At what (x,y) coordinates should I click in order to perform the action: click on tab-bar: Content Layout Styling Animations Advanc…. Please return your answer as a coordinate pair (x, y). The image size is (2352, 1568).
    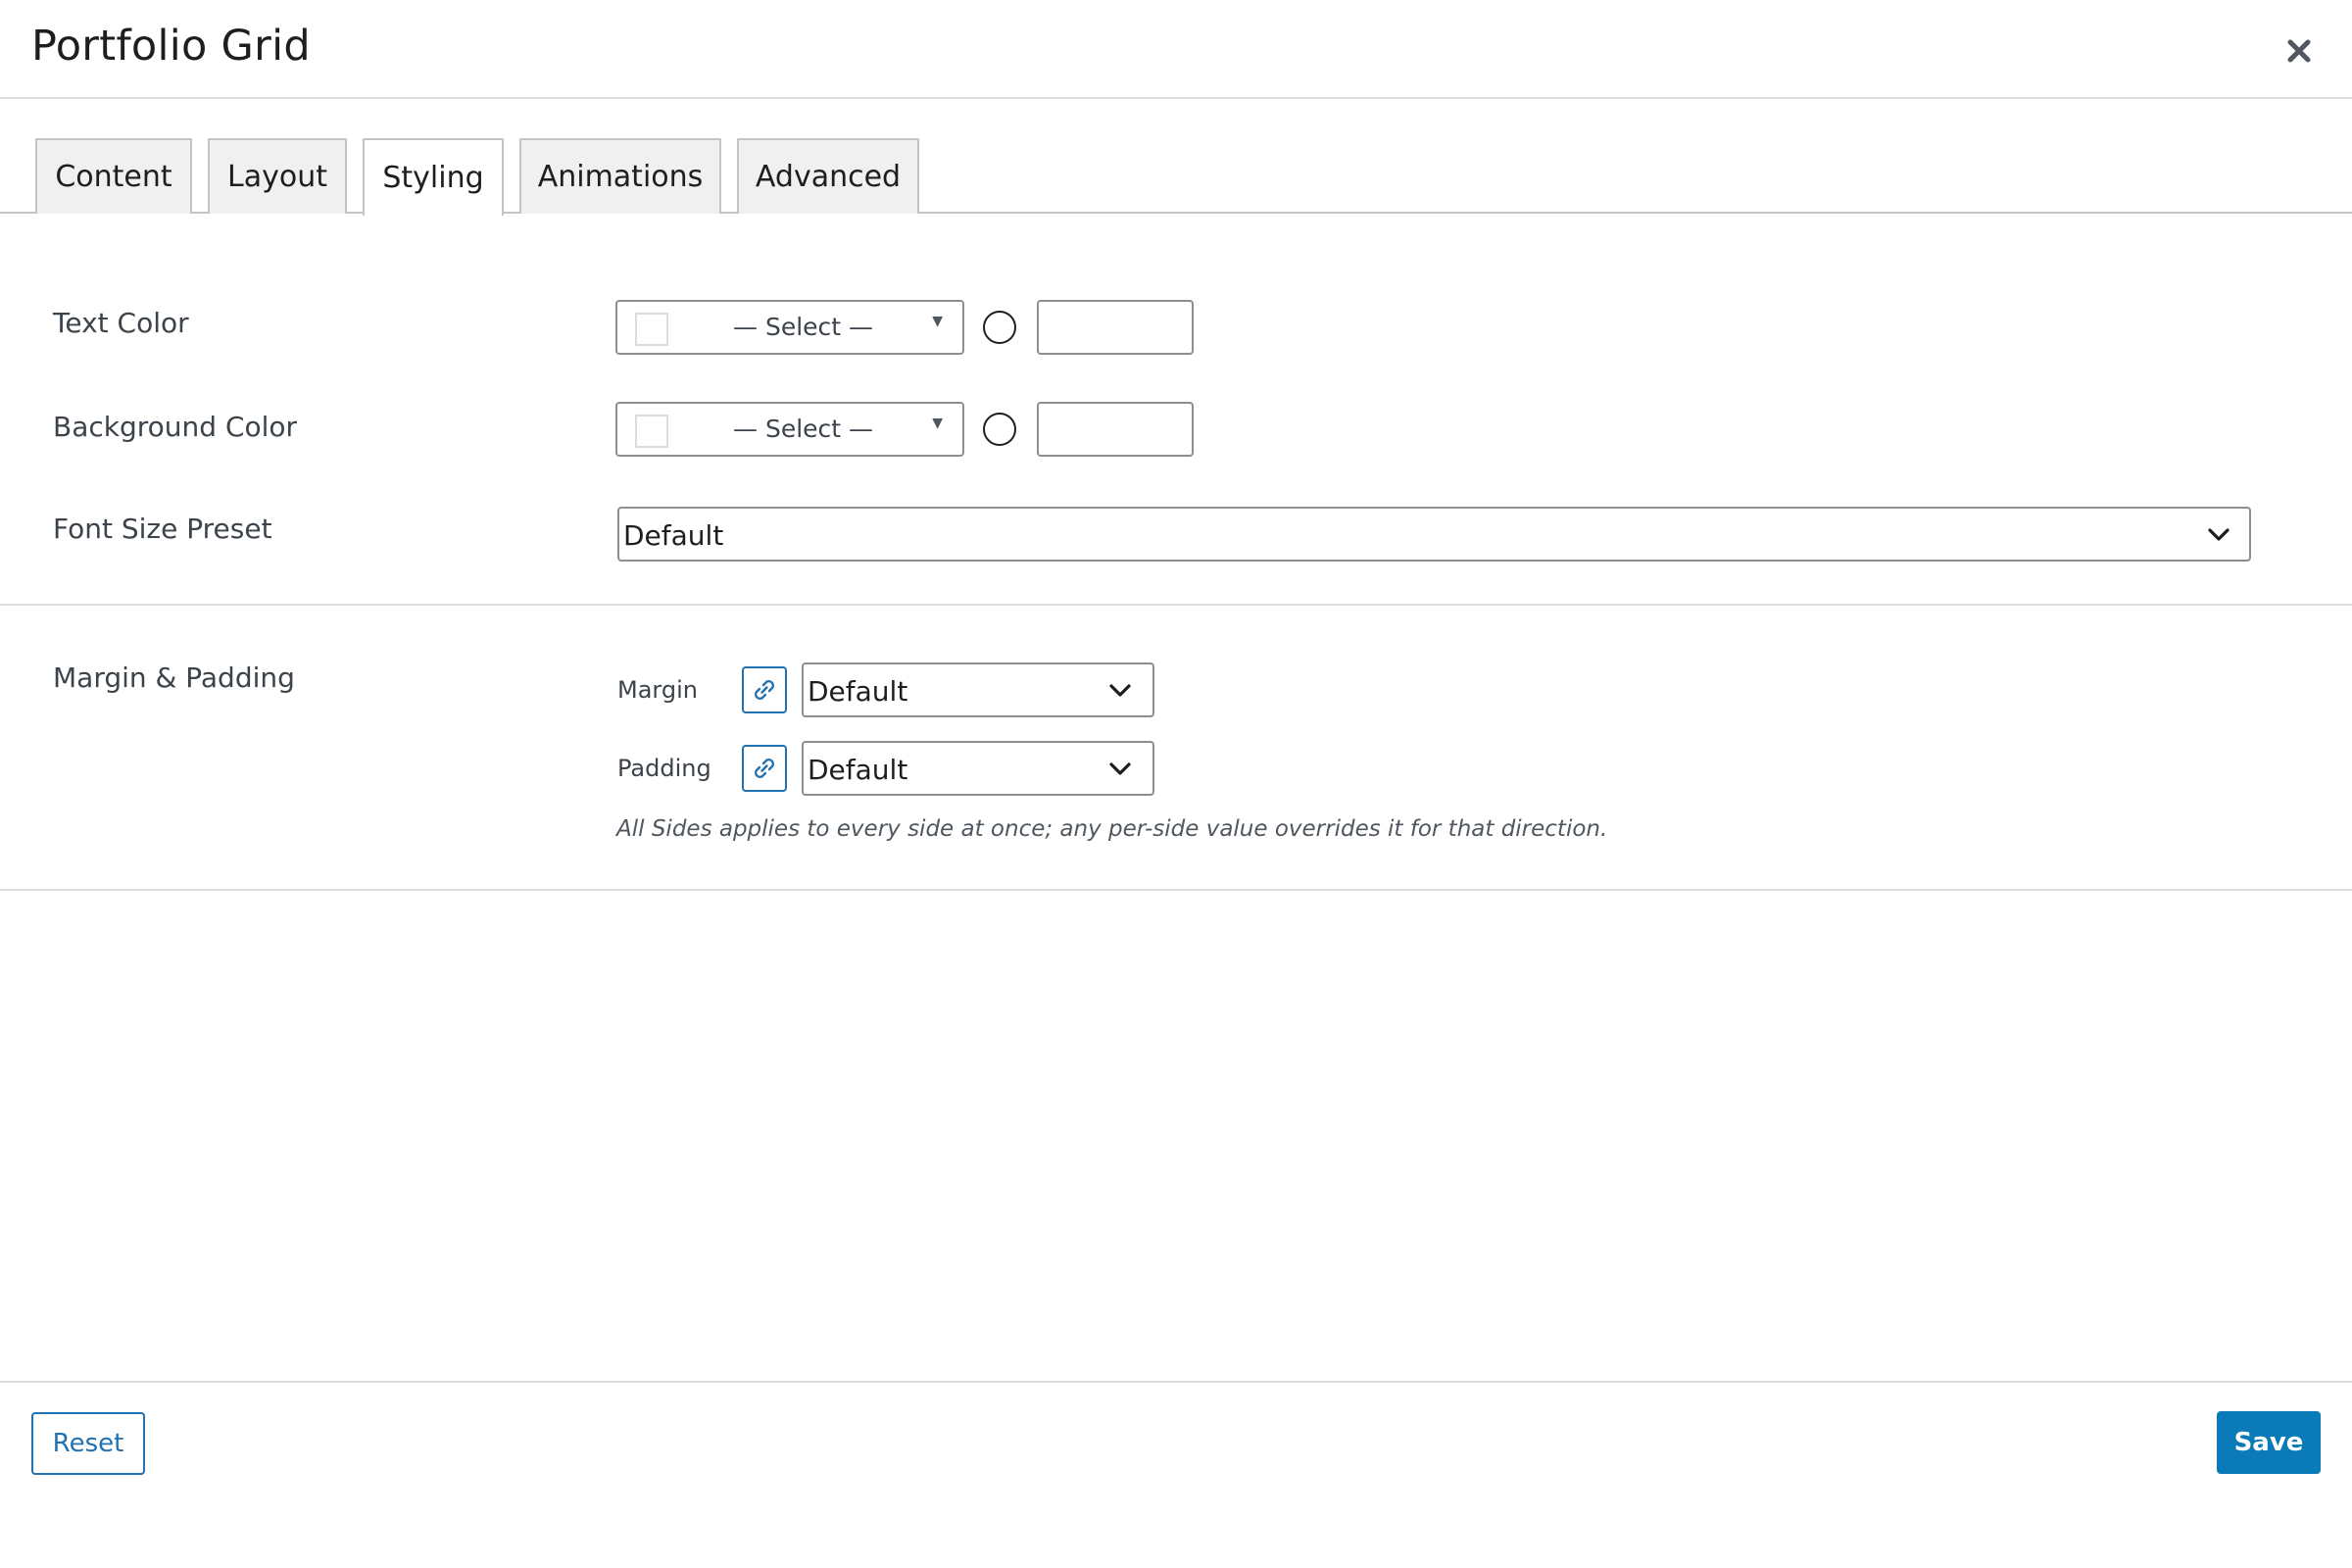
    Looking at the image, I should click on (1176, 157).